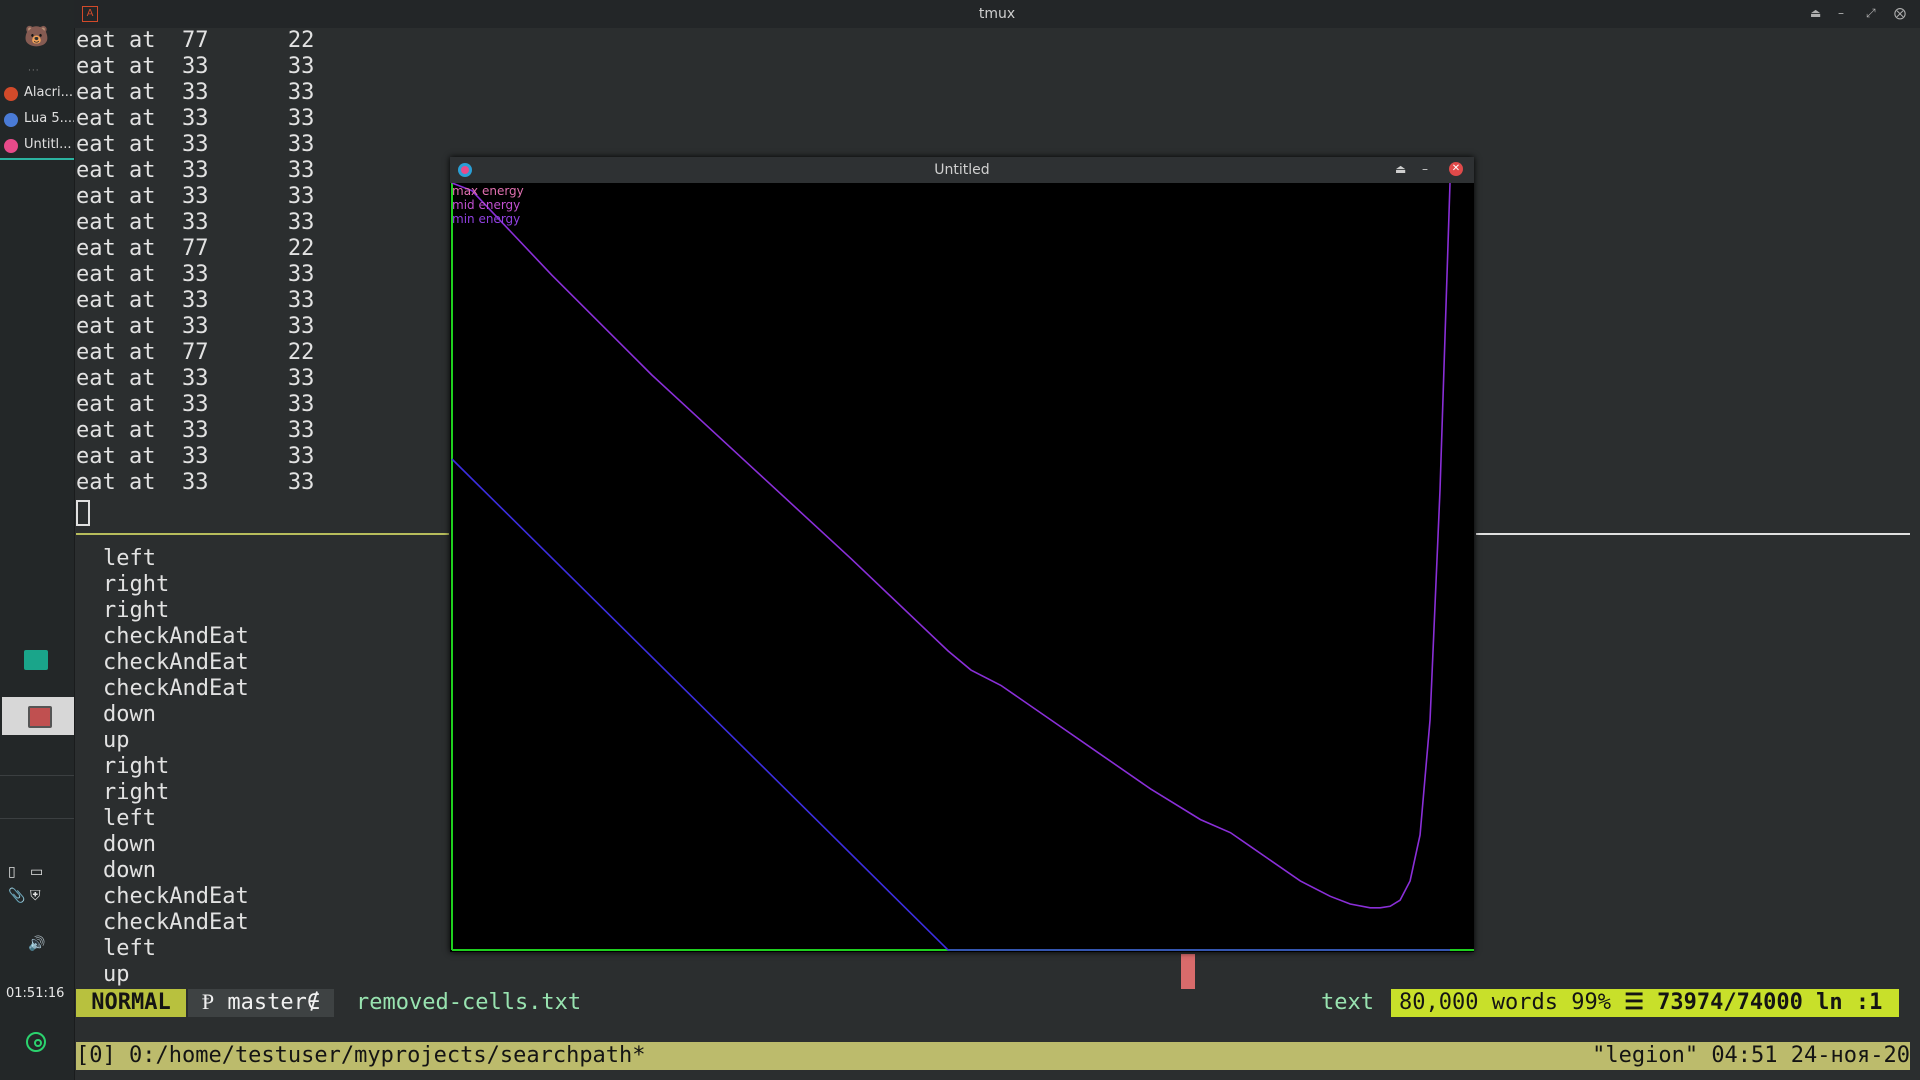  What do you see at coordinates (488, 191) in the screenshot?
I see `legend-max-energy: max energy` at bounding box center [488, 191].